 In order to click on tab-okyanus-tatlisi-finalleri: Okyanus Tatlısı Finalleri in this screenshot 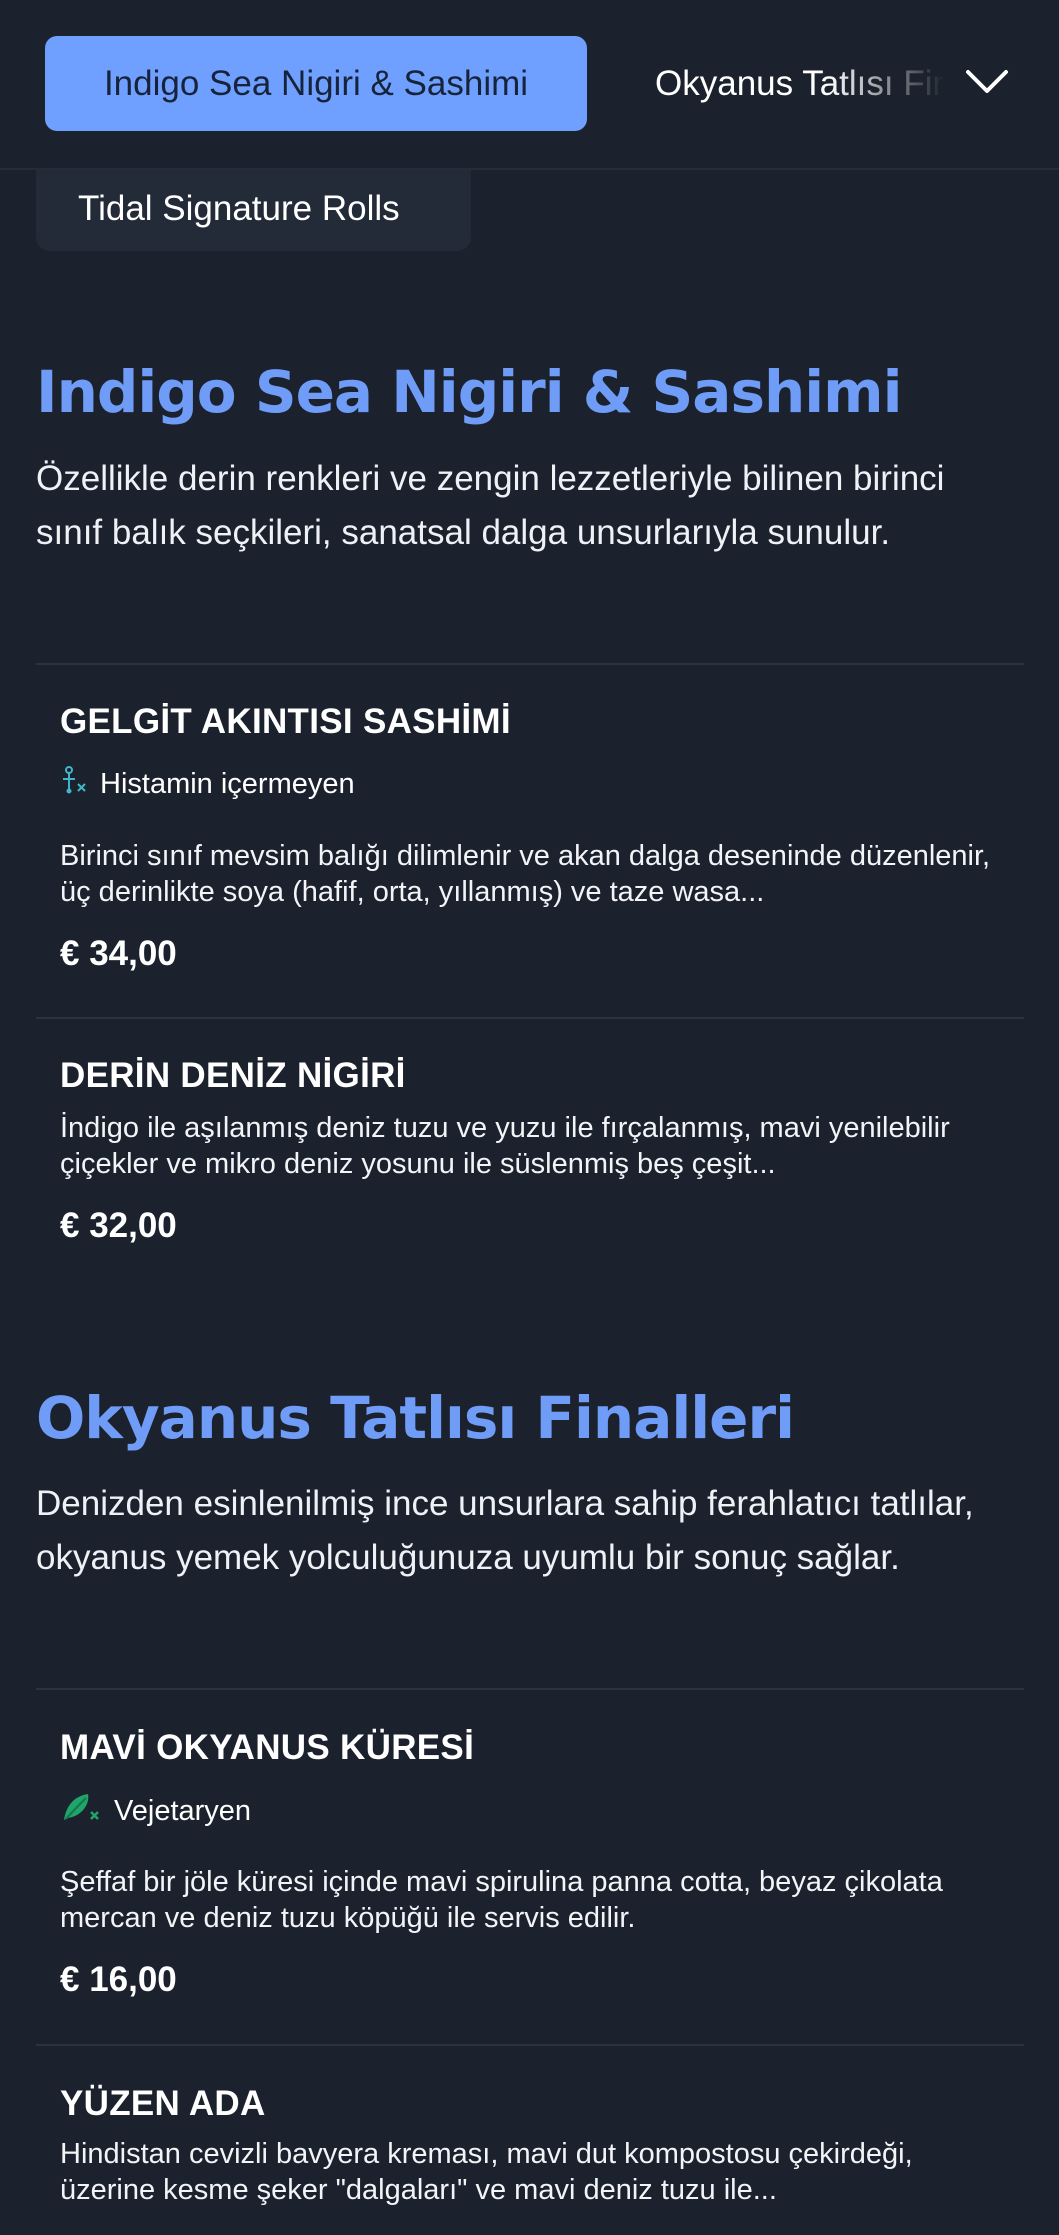, I will do `click(800, 83)`.